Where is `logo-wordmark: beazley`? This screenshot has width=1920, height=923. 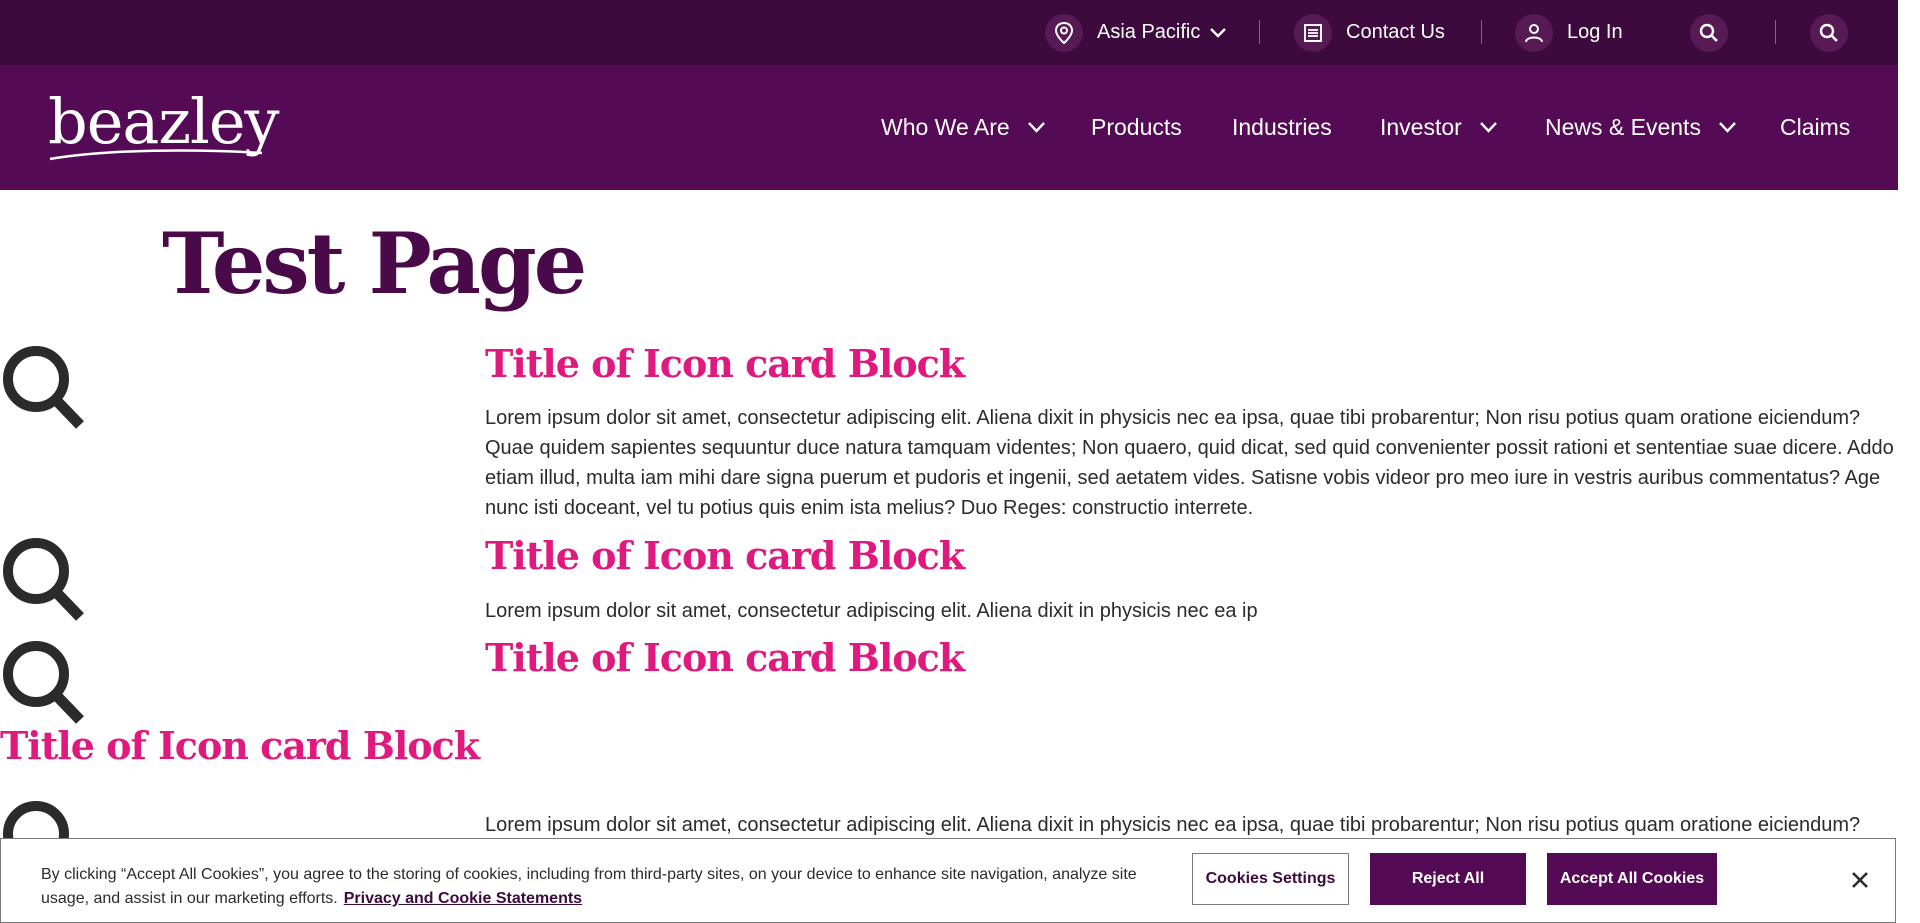
logo-wordmark: beazley is located at coordinates (164, 121).